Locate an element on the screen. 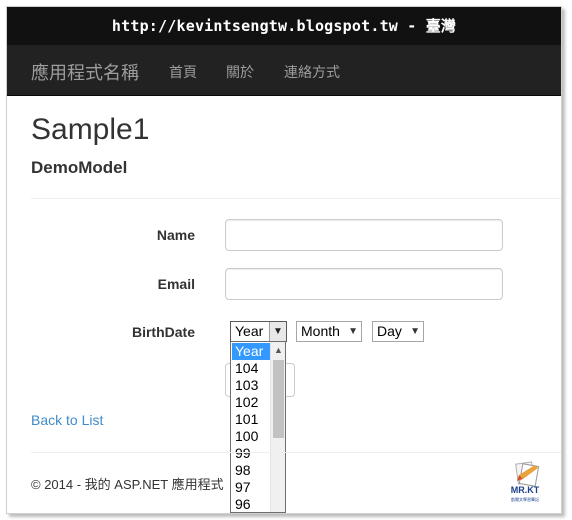 The height and width of the screenshot is (520, 572). name-label: Name is located at coordinates (175, 235).